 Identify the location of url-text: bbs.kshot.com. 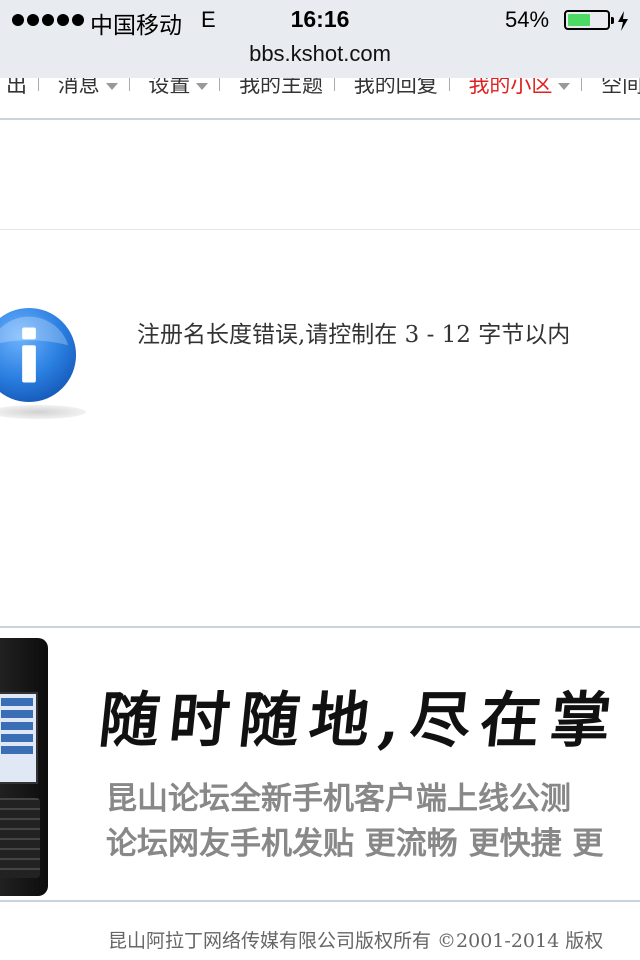
(320, 53).